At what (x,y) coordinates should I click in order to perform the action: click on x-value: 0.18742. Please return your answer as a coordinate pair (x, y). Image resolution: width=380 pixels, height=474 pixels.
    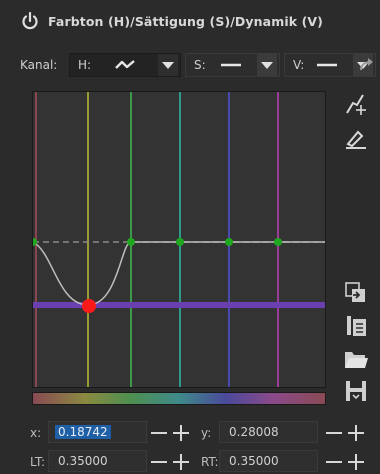
    Looking at the image, I should click on (83, 432).